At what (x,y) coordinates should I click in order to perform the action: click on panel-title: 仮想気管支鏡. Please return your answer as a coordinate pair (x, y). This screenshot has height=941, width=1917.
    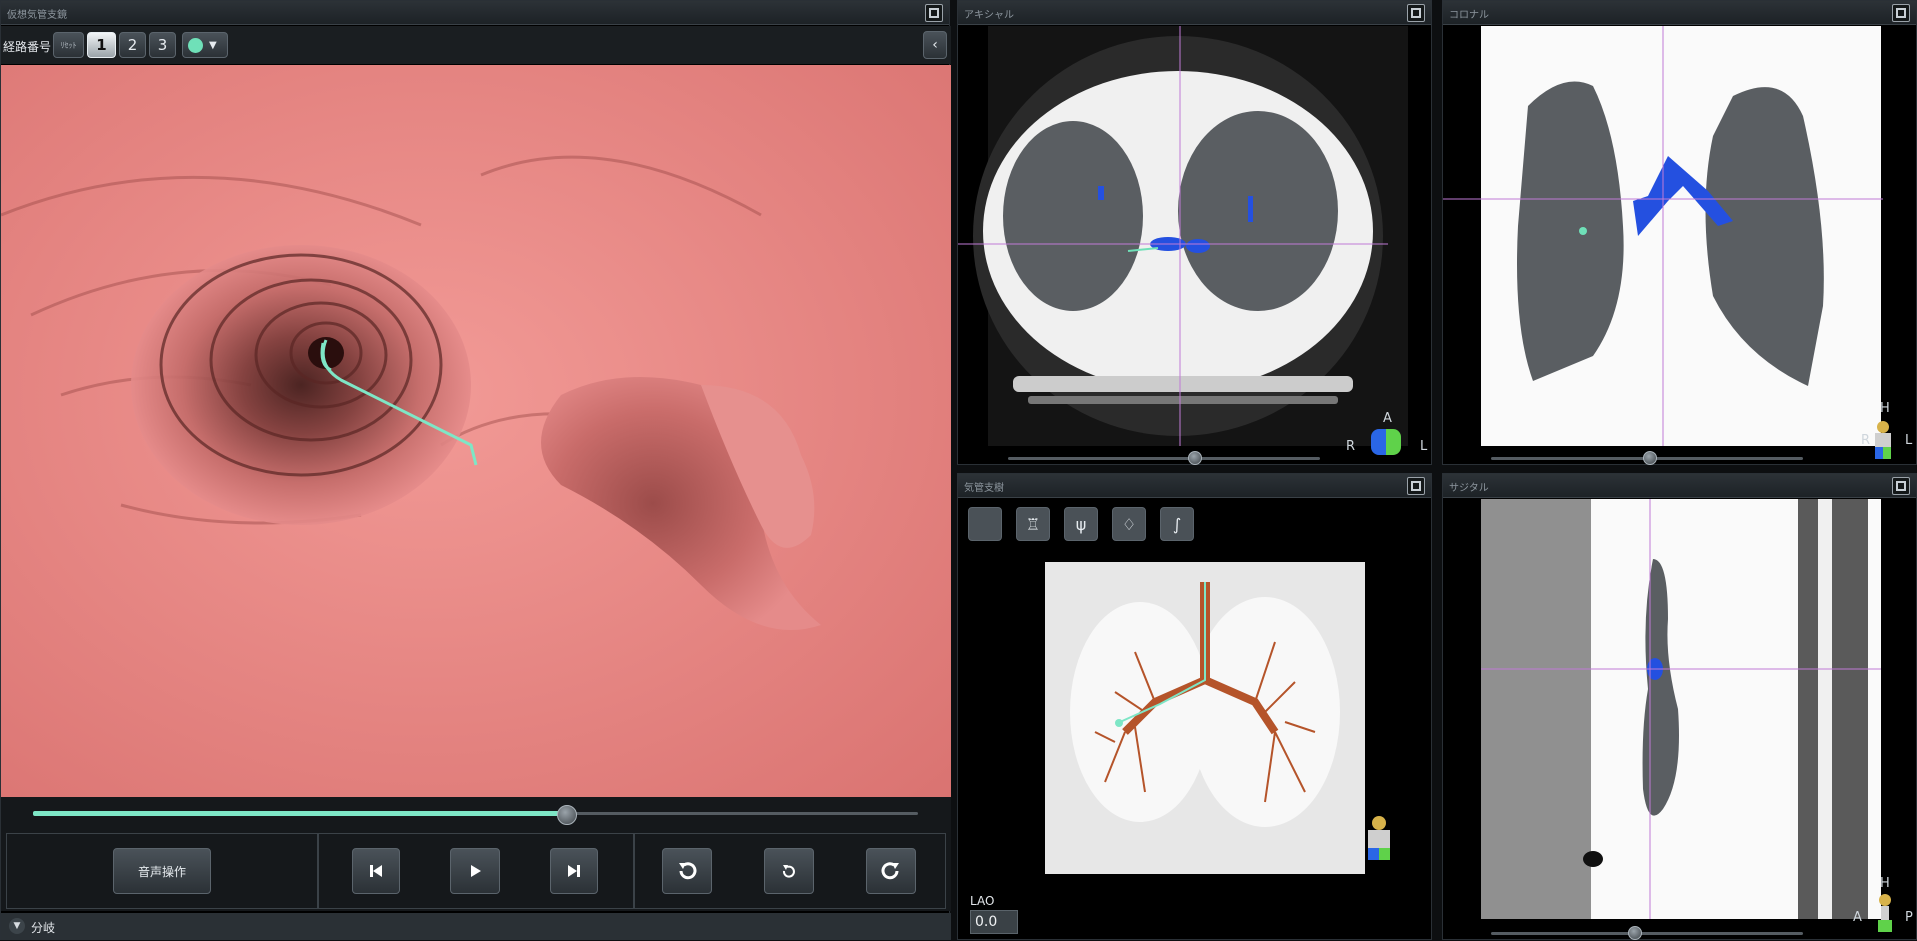
    Looking at the image, I should click on (37, 15).